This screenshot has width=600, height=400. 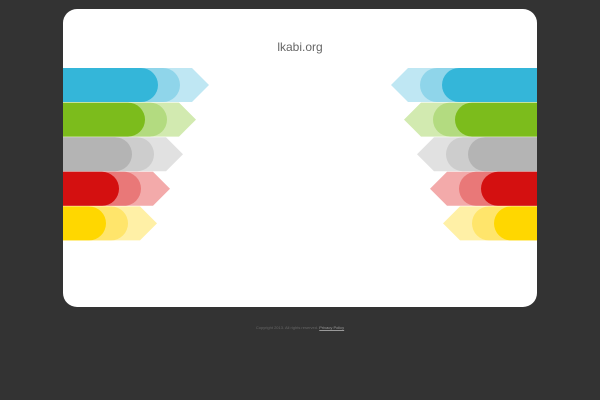 I want to click on arrow-bar-right-green, so click(x=470, y=119).